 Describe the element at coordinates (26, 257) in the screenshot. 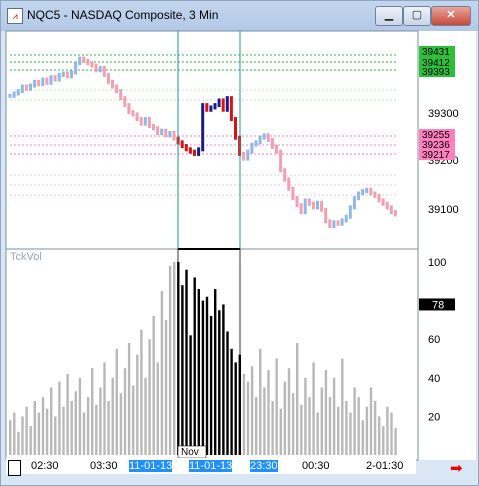

I see `volume-indicator-name: TckVol` at that location.